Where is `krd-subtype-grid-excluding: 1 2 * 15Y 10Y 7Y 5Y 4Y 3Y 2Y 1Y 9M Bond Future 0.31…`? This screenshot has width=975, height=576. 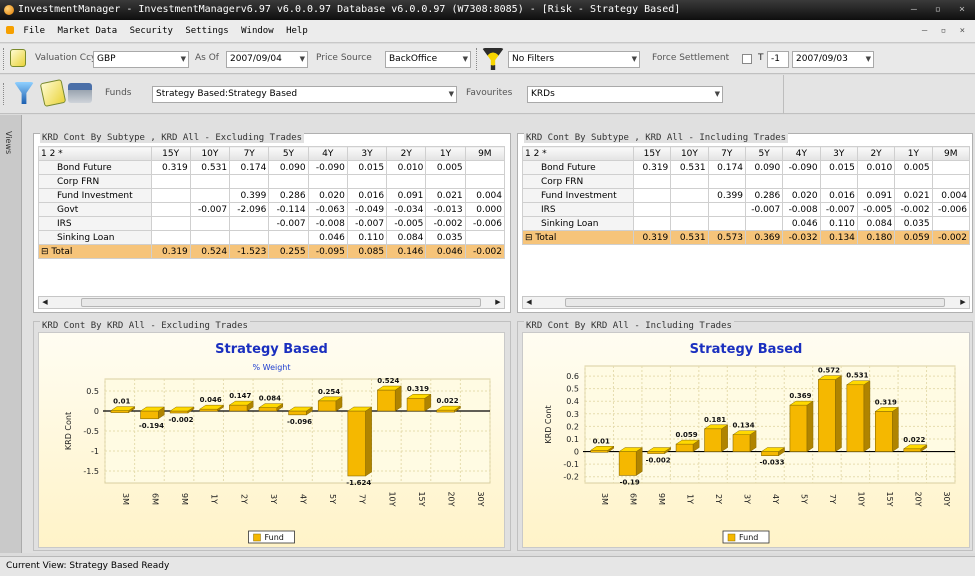
krd-subtype-grid-excluding: 1 2 * 15Y 10Y 7Y 5Y 4Y 3Y 2Y 1Y 9M Bond Future 0.31… is located at coordinates (272, 202).